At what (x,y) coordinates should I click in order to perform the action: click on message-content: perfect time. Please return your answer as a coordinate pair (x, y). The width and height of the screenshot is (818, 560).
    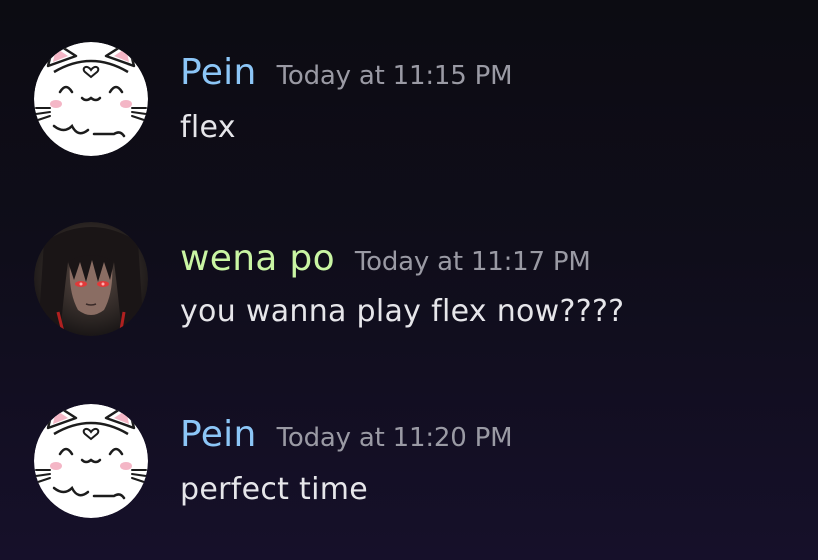
    Looking at the image, I should click on (274, 489).